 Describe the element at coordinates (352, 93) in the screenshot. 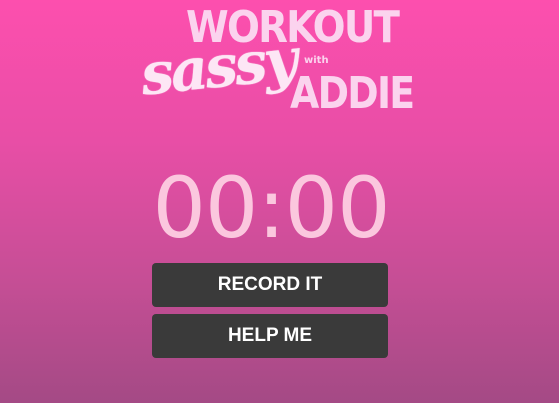

I see `logo-addie-text: ADDIE` at that location.